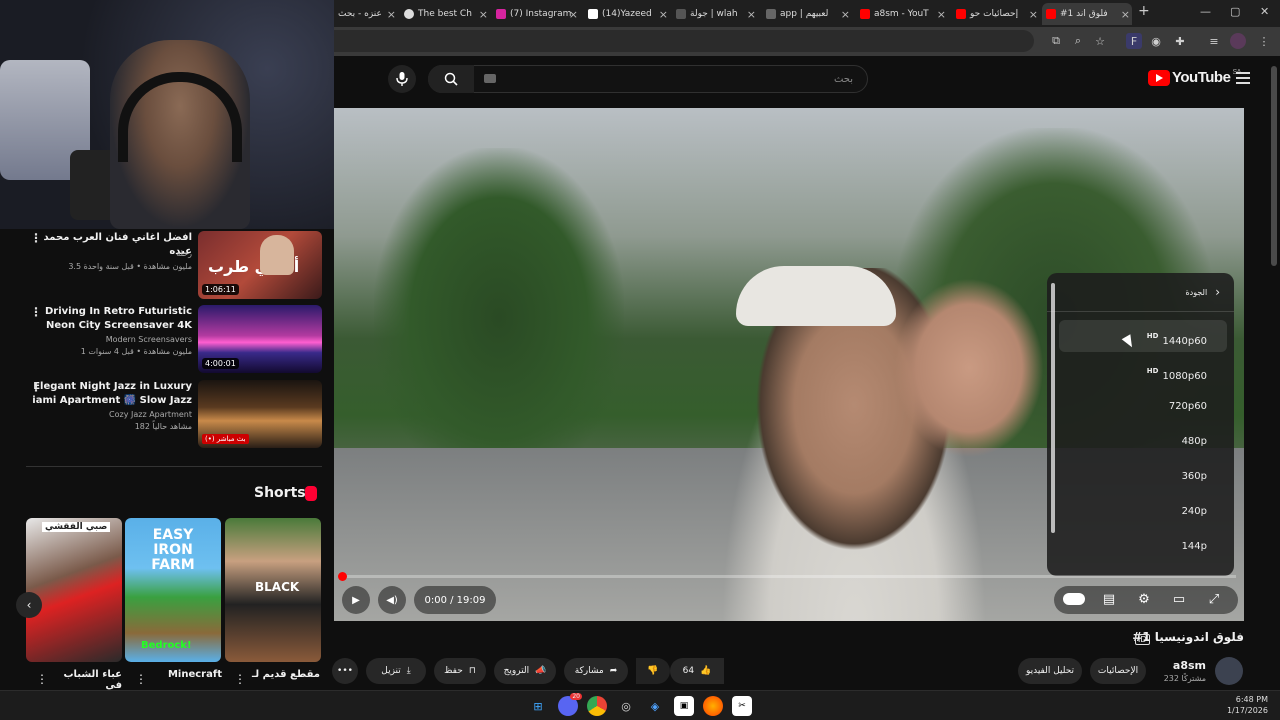  What do you see at coordinates (1143, 442) in the screenshot?
I see `quality-option: 480p` at bounding box center [1143, 442].